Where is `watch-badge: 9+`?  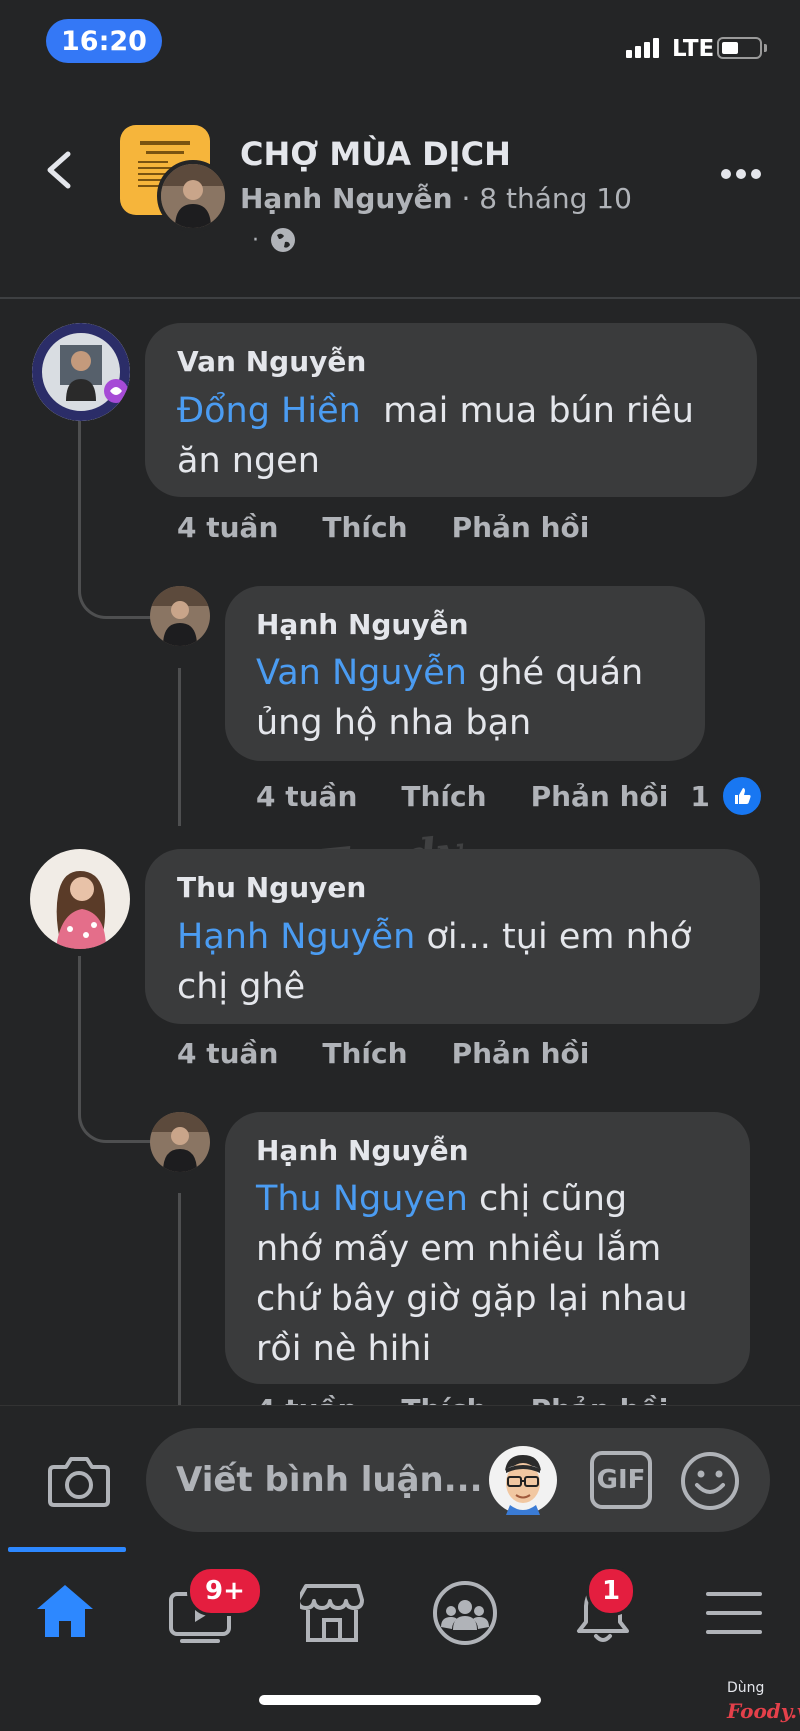 watch-badge: 9+ is located at coordinates (225, 1591).